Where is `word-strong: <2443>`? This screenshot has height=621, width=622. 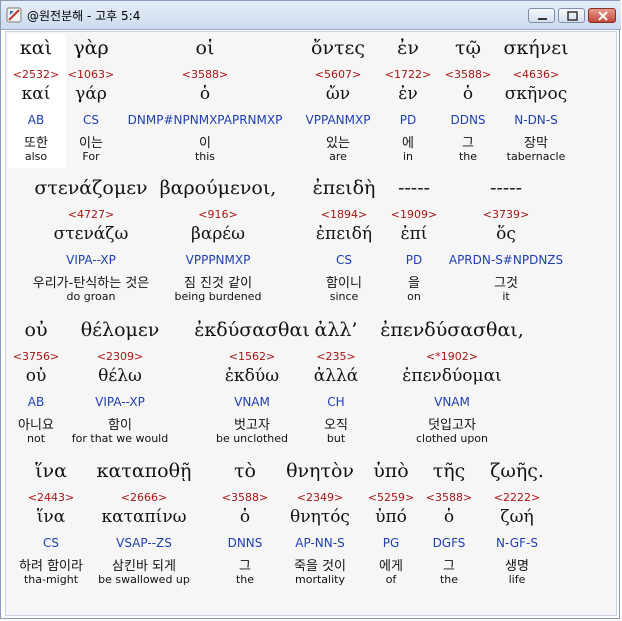 word-strong: <2443> is located at coordinates (51, 497).